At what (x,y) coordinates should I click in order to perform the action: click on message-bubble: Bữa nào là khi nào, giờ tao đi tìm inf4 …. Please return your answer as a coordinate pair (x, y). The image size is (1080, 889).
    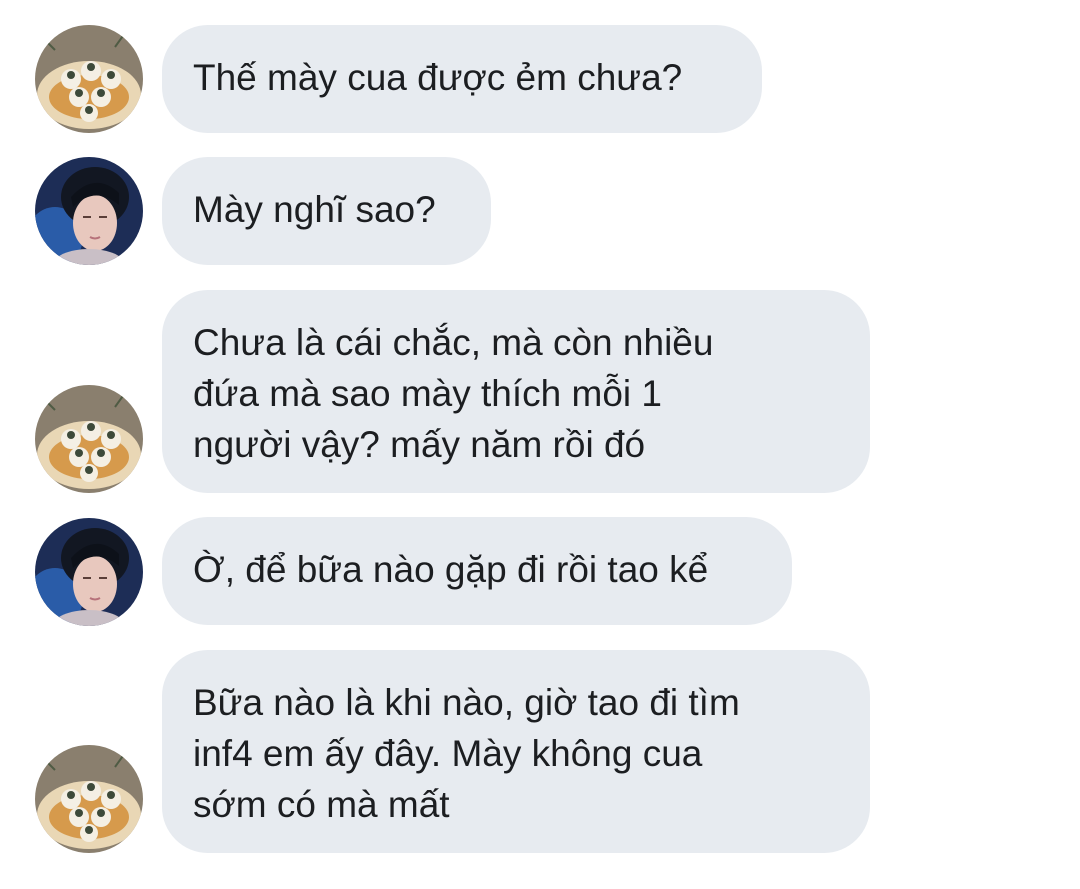
    Looking at the image, I should click on (516, 751).